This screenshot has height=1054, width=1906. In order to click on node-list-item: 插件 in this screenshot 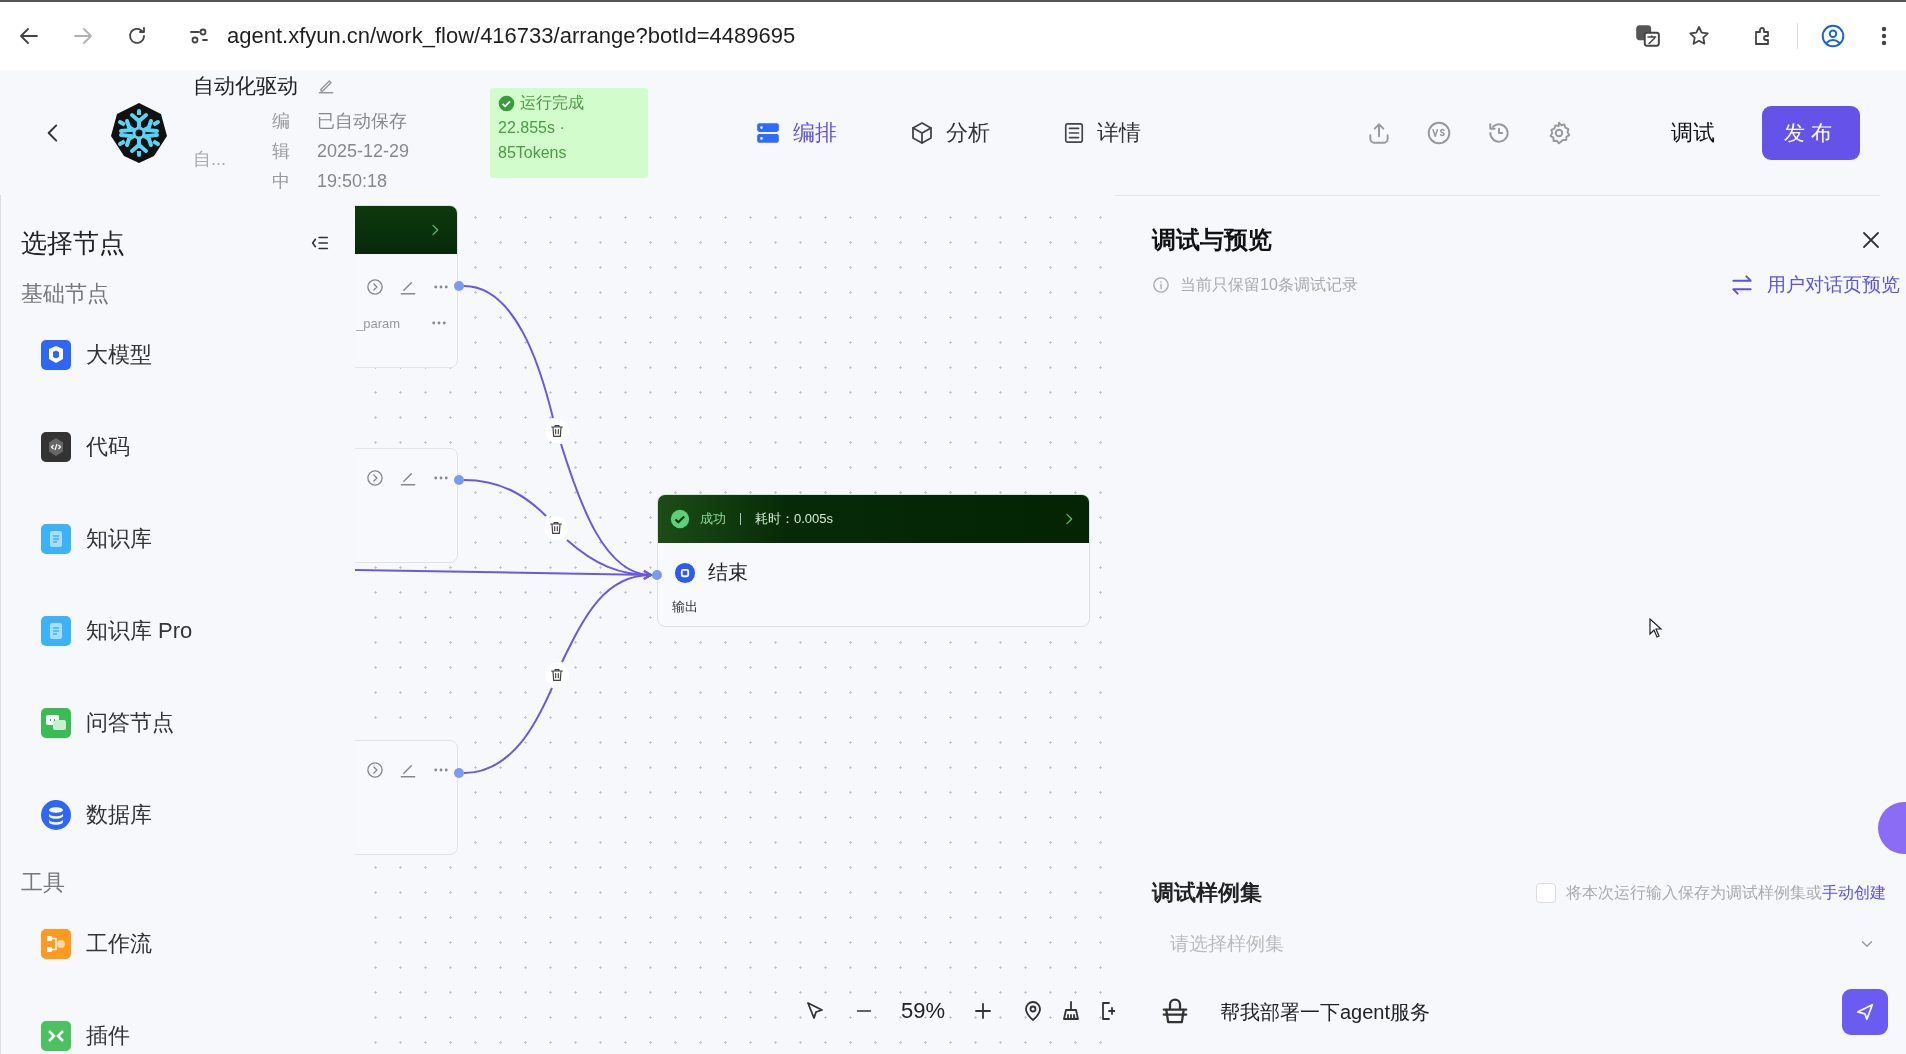, I will do `click(188, 1022)`.